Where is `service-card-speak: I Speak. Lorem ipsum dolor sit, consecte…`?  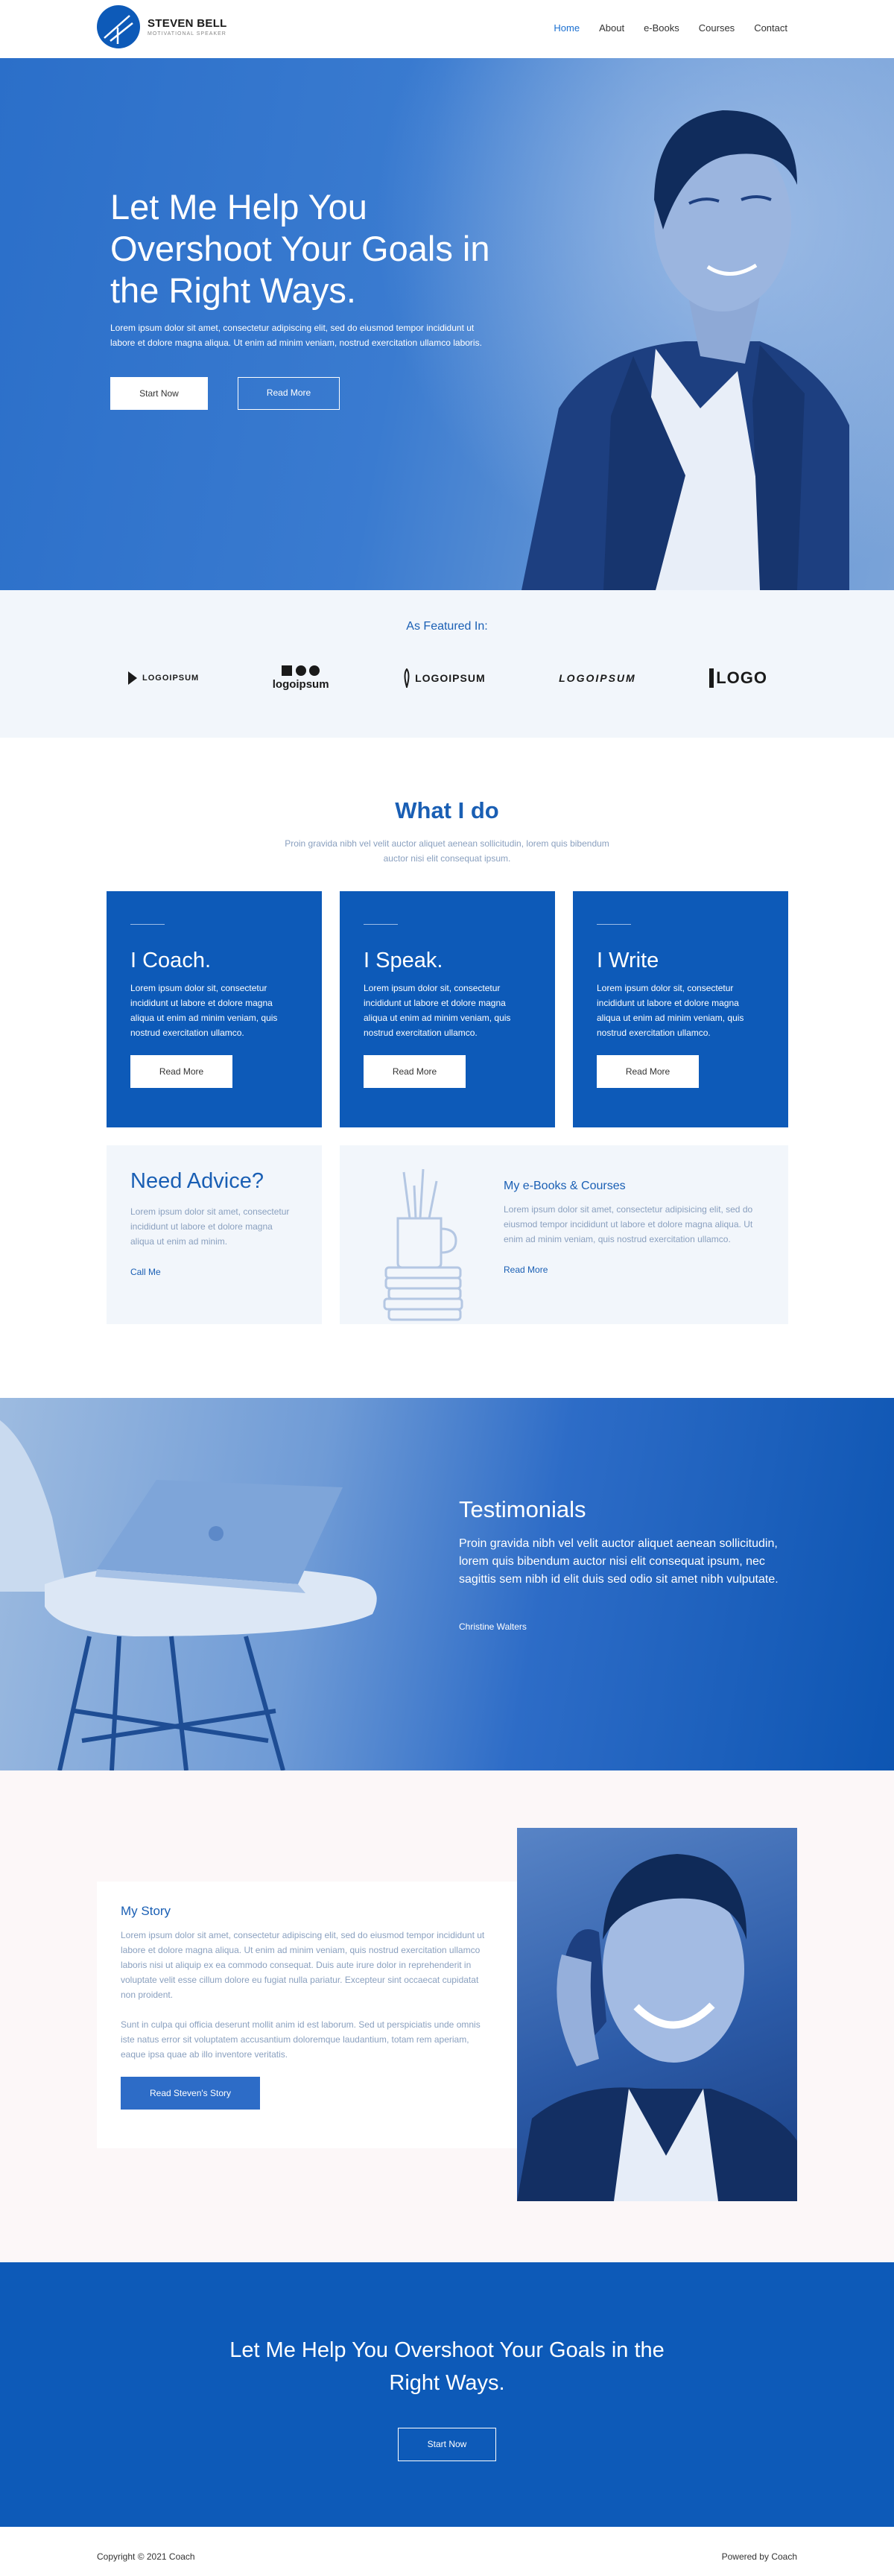 service-card-speak: I Speak. Lorem ipsum dolor sit, consecte… is located at coordinates (447, 1009).